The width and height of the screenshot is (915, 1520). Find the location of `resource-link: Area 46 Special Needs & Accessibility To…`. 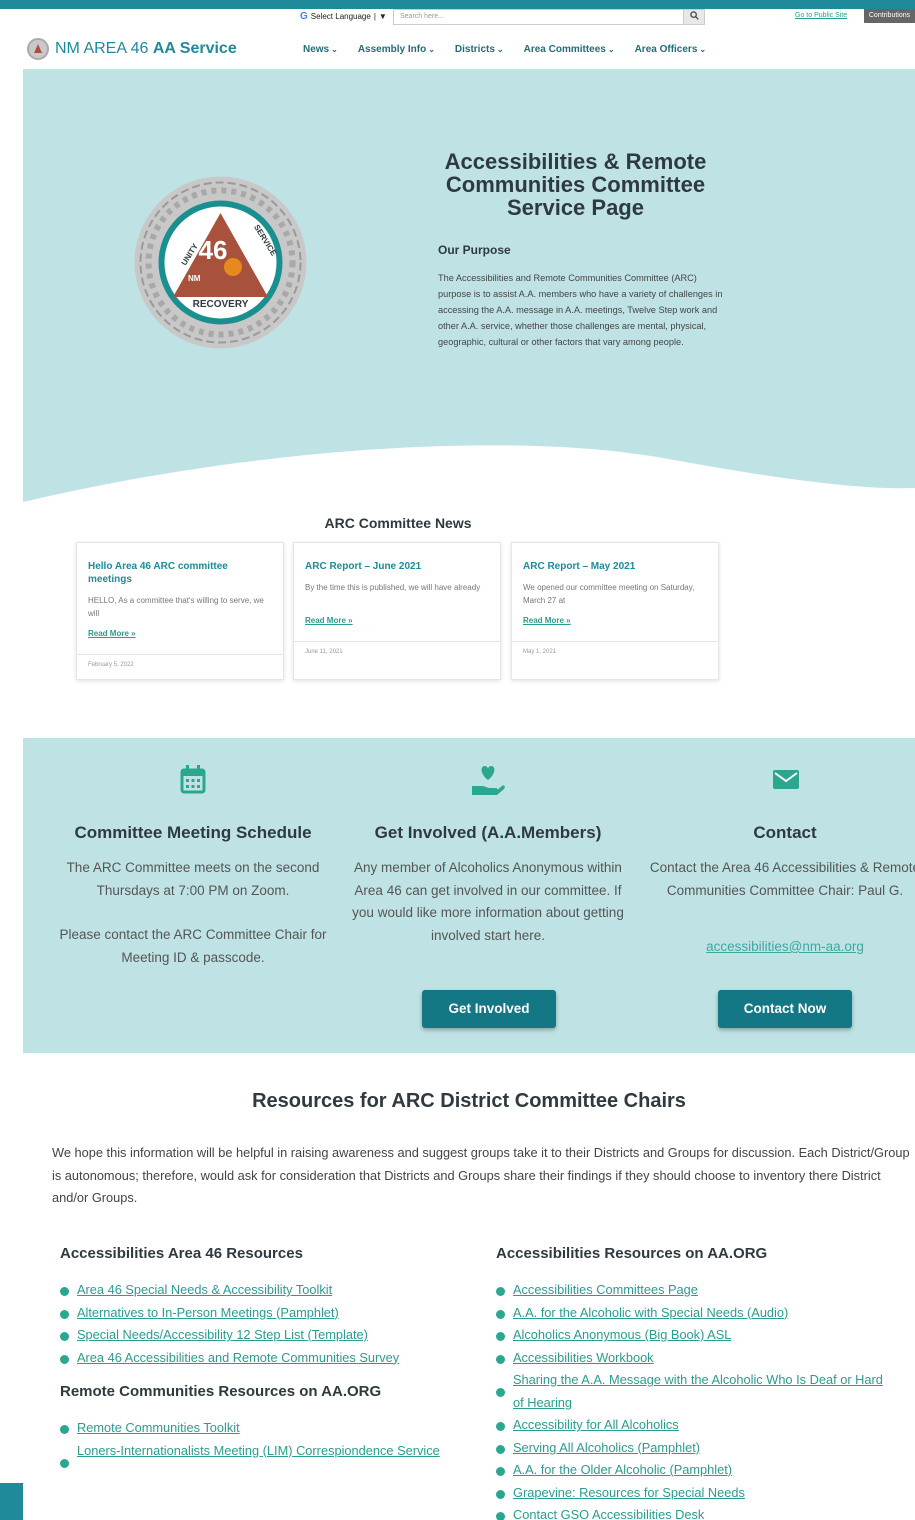

resource-link: Area 46 Special Needs & Accessibility To… is located at coordinates (260, 1290).